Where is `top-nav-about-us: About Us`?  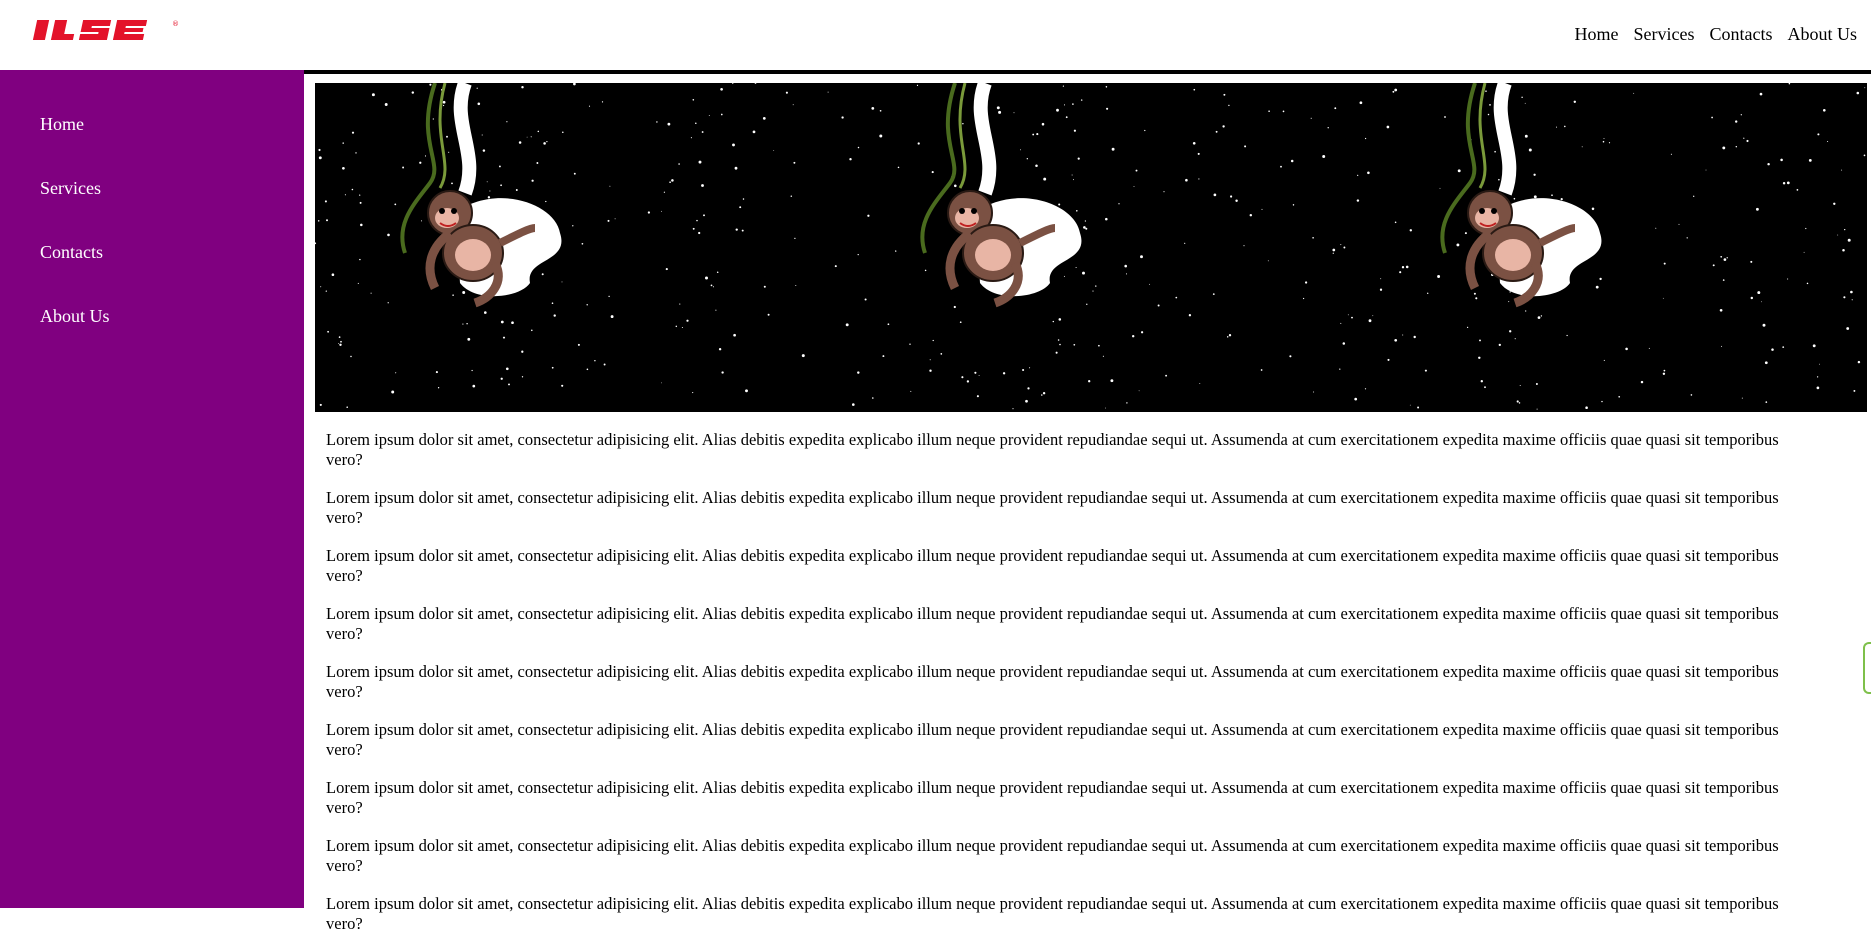
top-nav-about-us: About Us is located at coordinates (1822, 34).